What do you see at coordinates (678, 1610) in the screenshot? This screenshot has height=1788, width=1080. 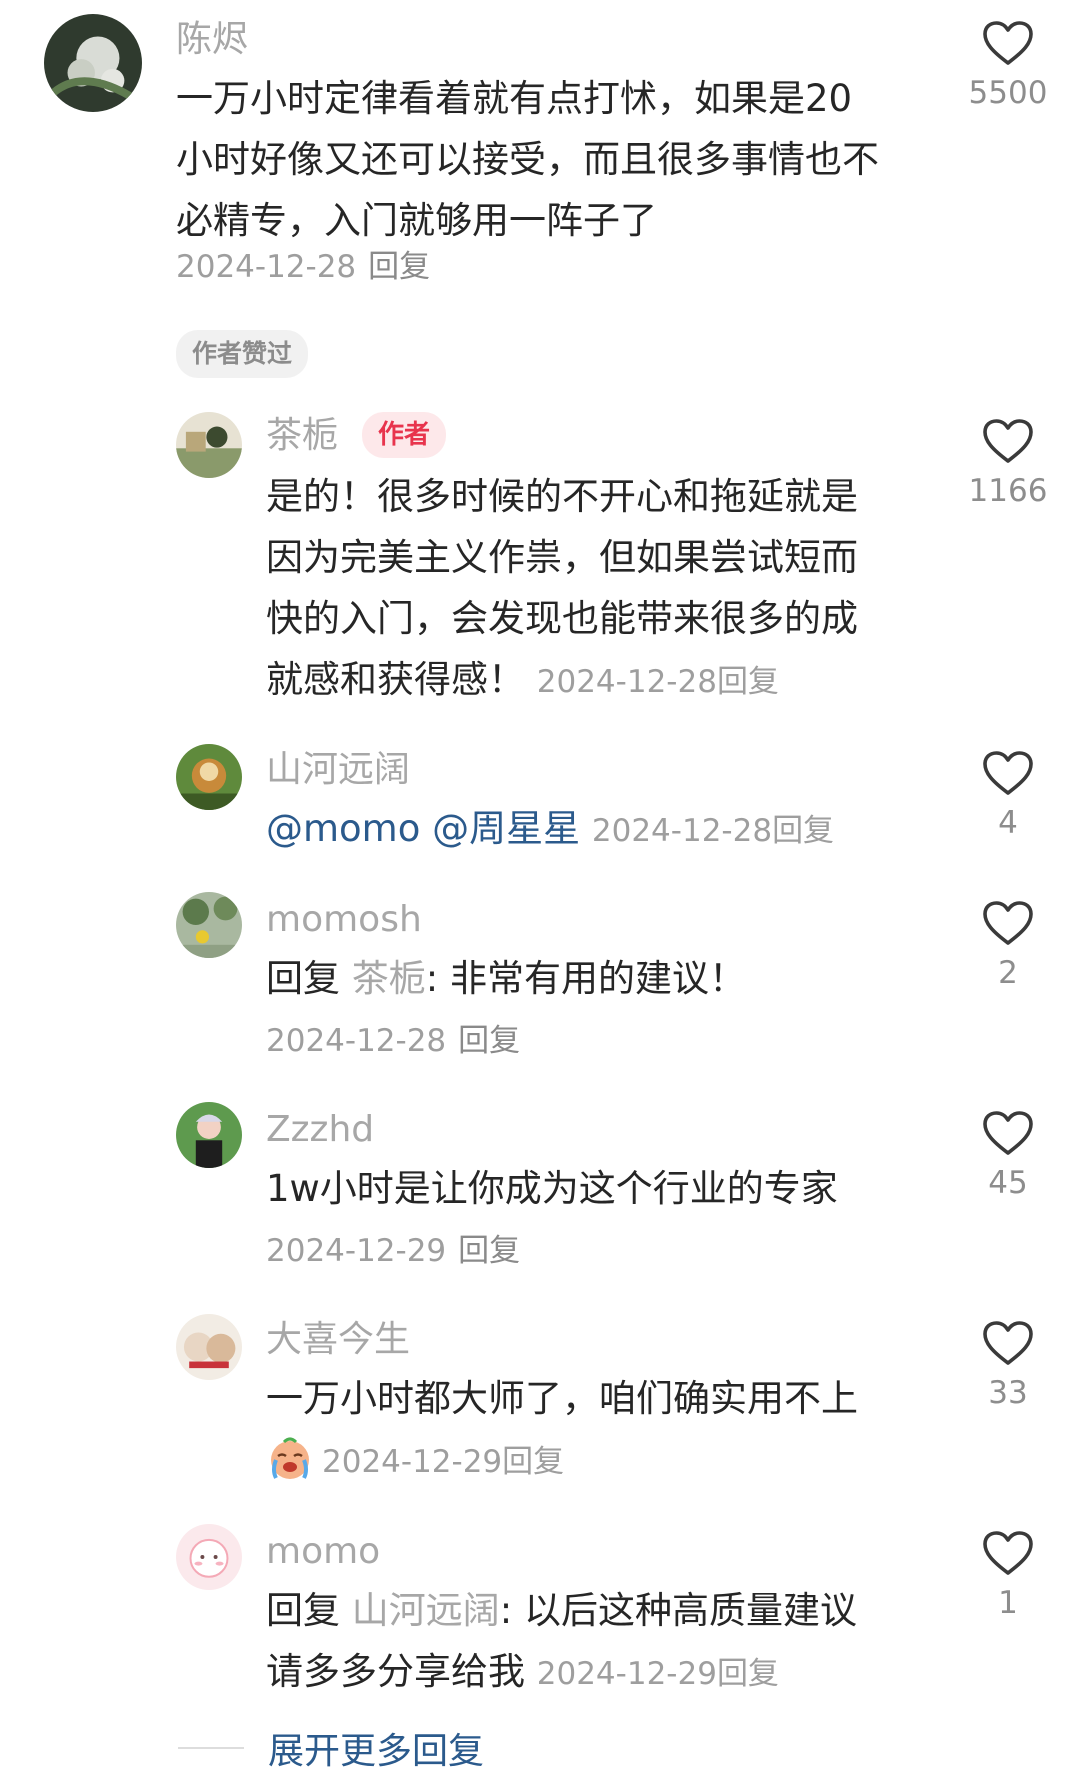 I see `comment-body: : 以后这种高质量建议` at bounding box center [678, 1610].